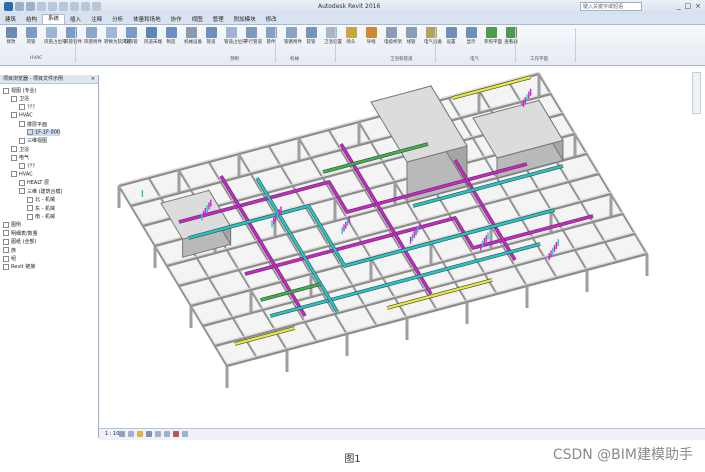  I want to click on save-icon, so click(30, 6).